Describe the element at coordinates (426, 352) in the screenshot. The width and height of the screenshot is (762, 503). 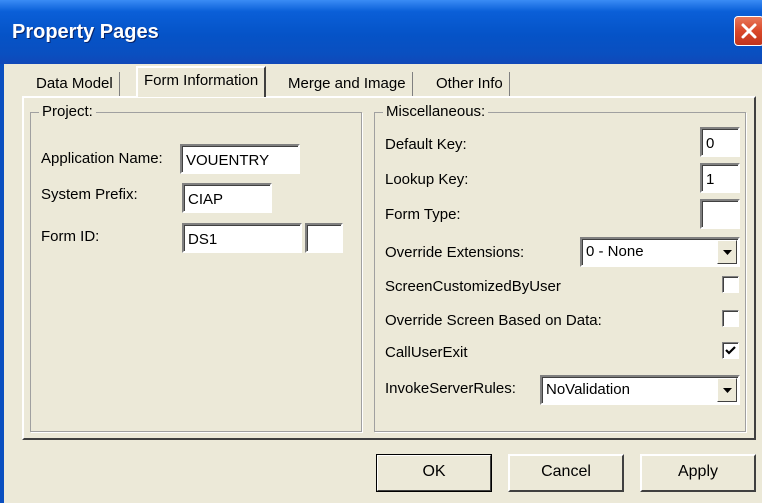
I see `call-user-exit-label: CallUserExit` at that location.